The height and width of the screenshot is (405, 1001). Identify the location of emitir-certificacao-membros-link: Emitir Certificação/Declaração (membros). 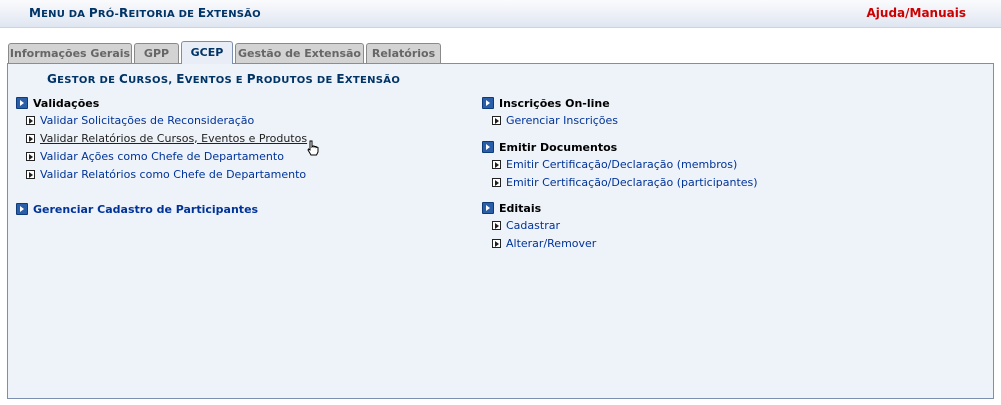
(625, 164).